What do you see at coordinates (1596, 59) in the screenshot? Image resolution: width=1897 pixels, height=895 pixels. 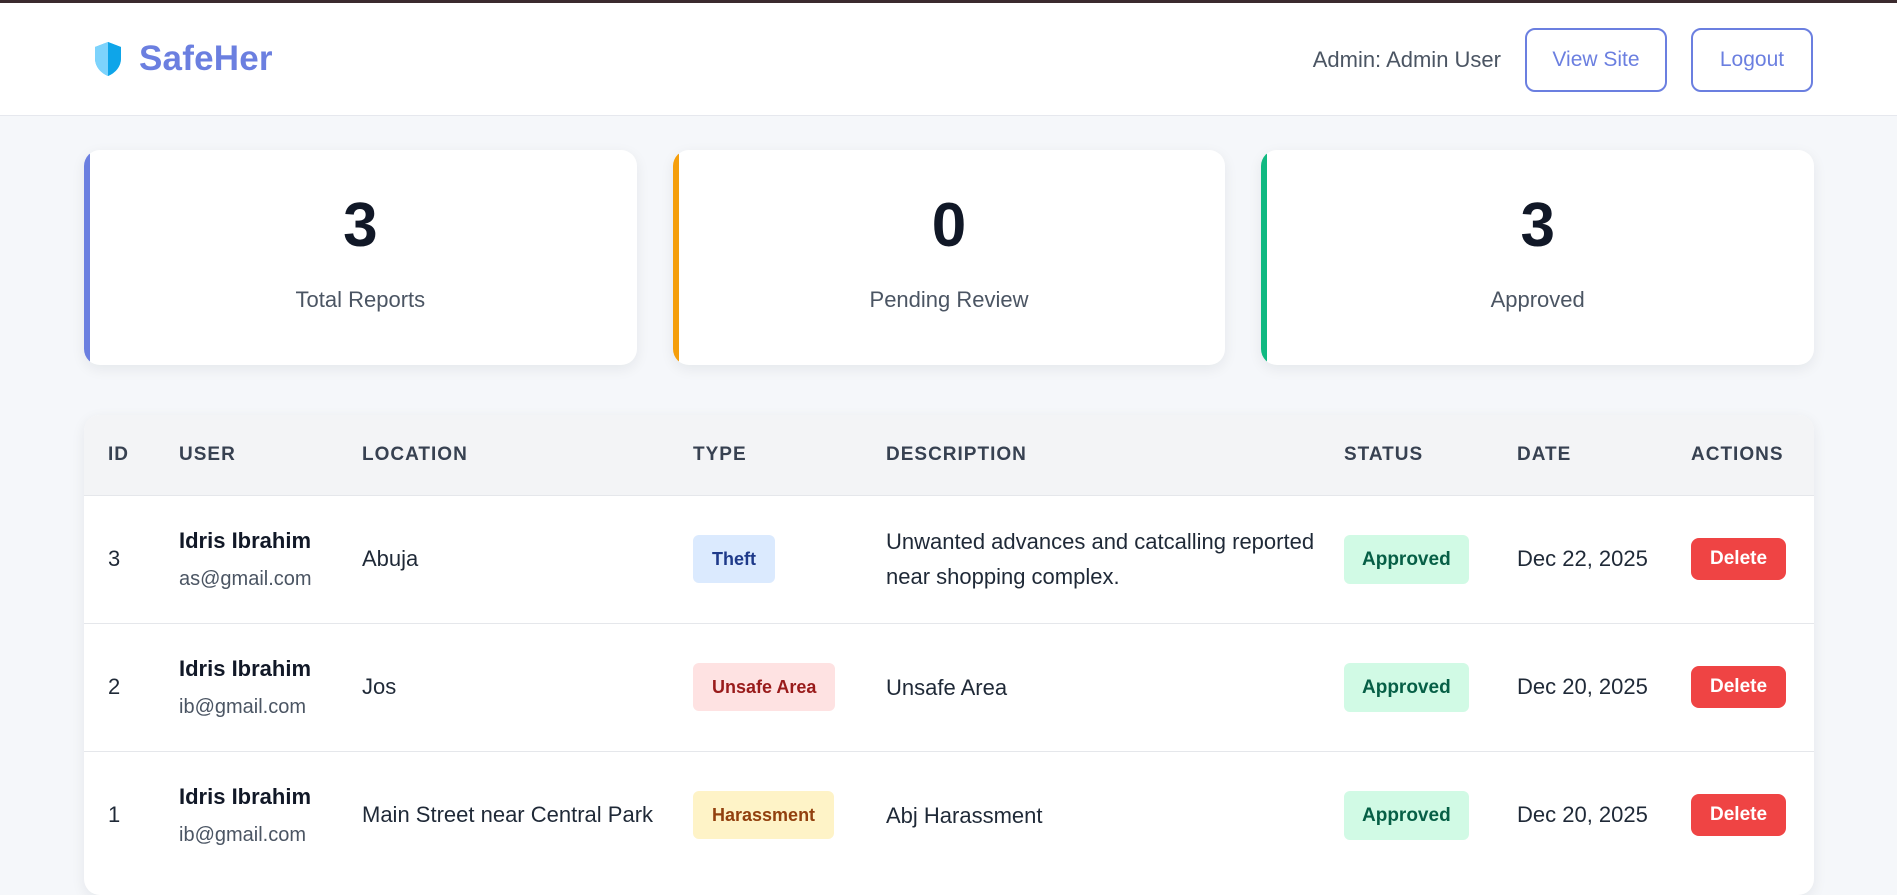 I see `view-site-button: View Site` at bounding box center [1596, 59].